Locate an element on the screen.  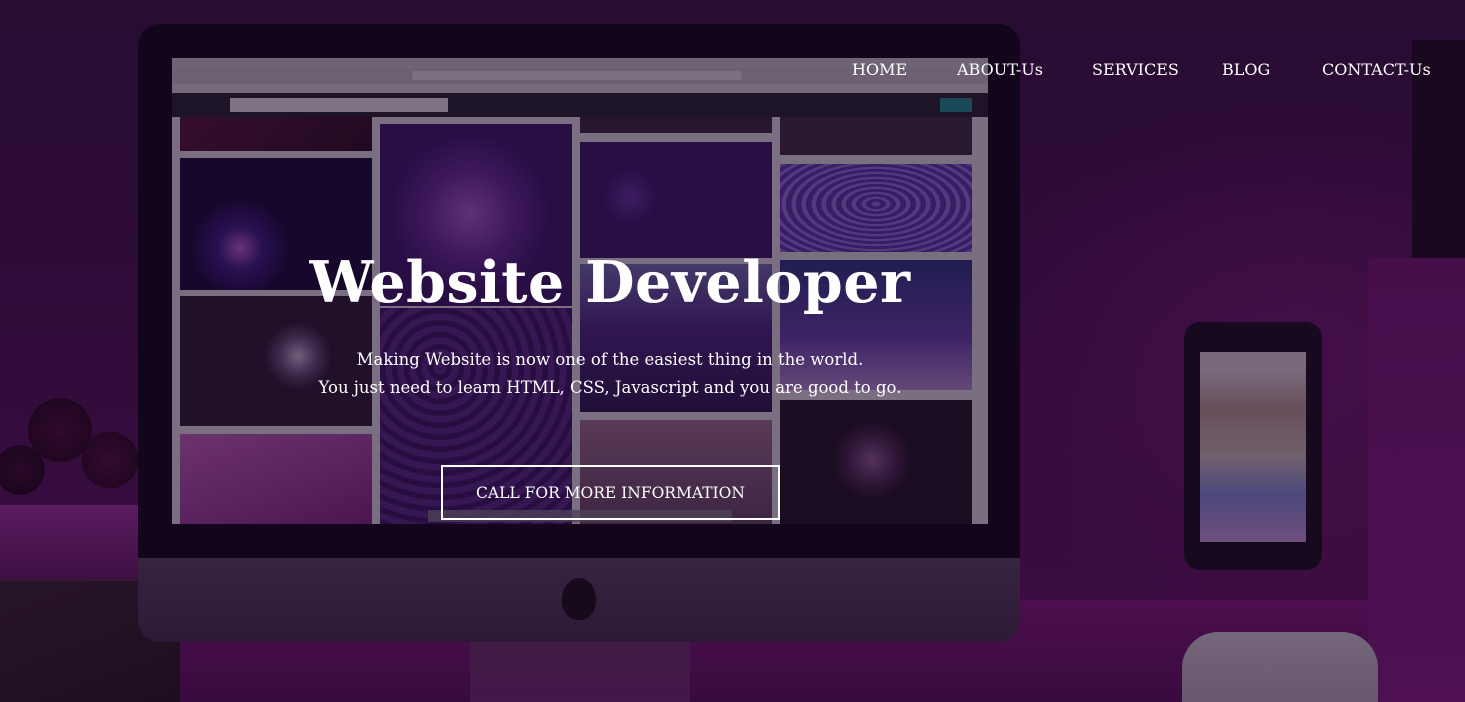
main-nav: HOME ABOUT-Us SERVICES BLOG CONTACT-Us is located at coordinates (732, 71).